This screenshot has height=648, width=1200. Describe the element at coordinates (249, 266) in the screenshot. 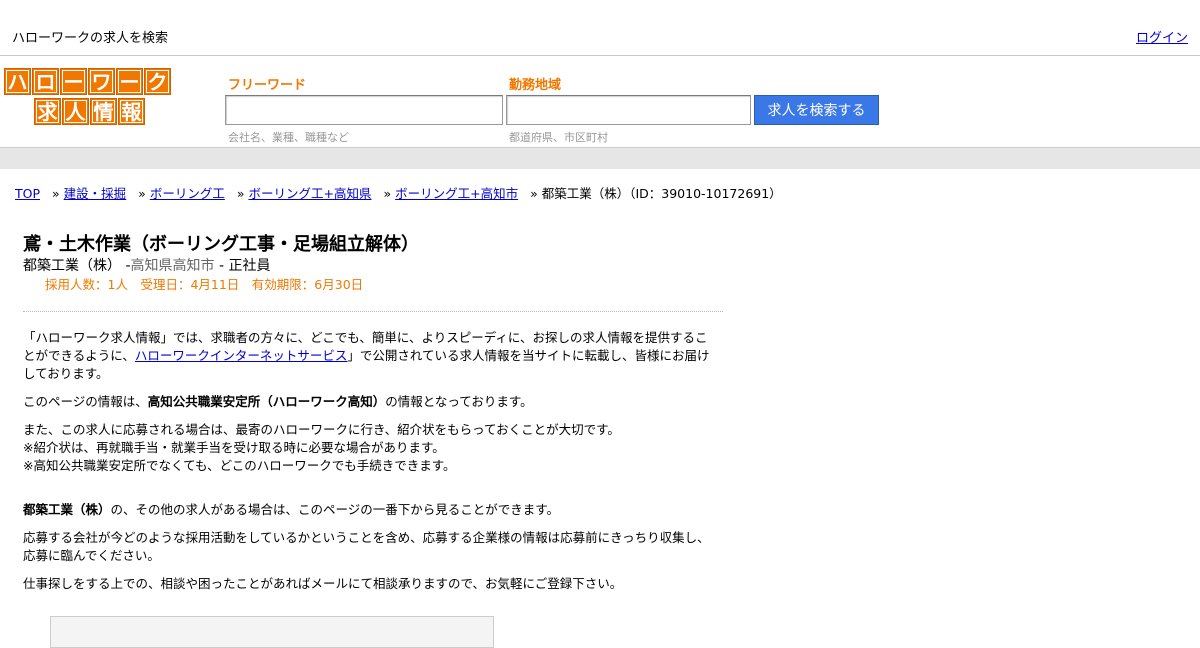

I see `employment-type: 正社員` at that location.